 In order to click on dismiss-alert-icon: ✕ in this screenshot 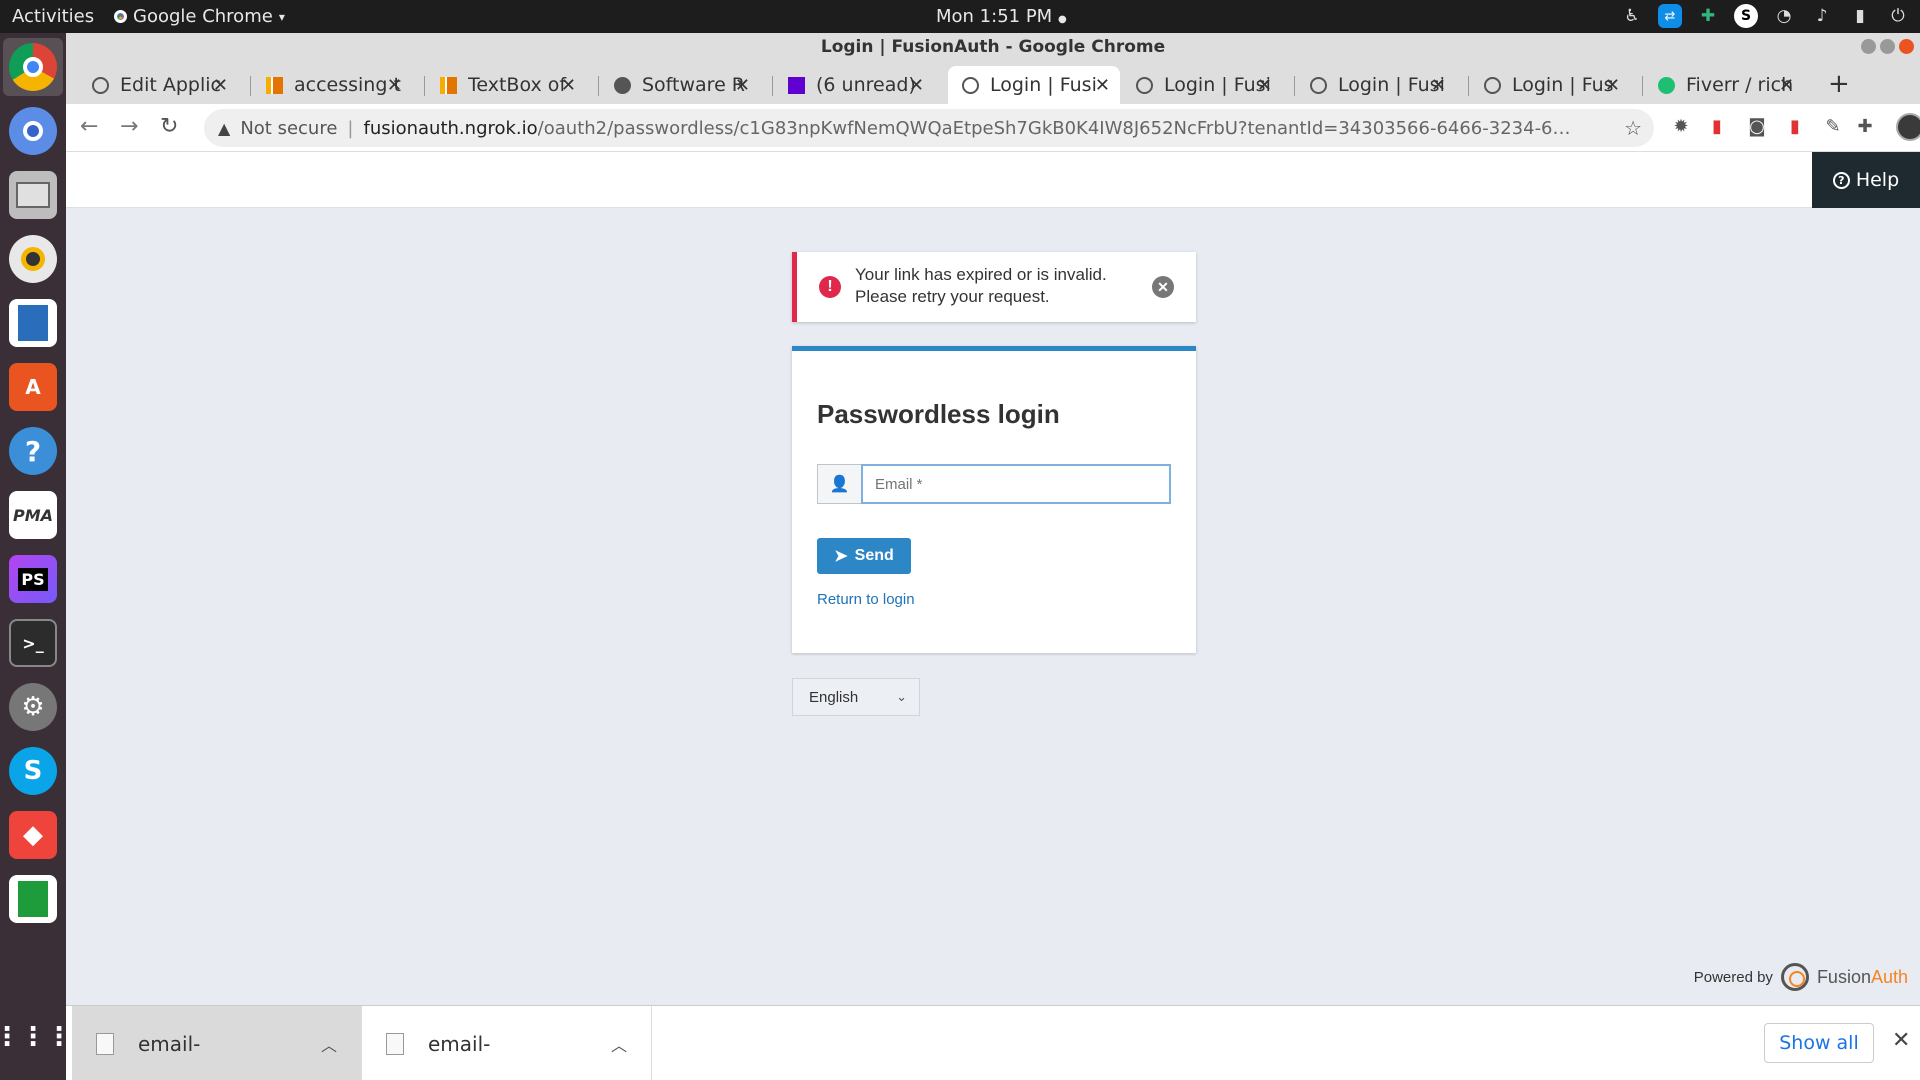, I will do `click(1163, 287)`.